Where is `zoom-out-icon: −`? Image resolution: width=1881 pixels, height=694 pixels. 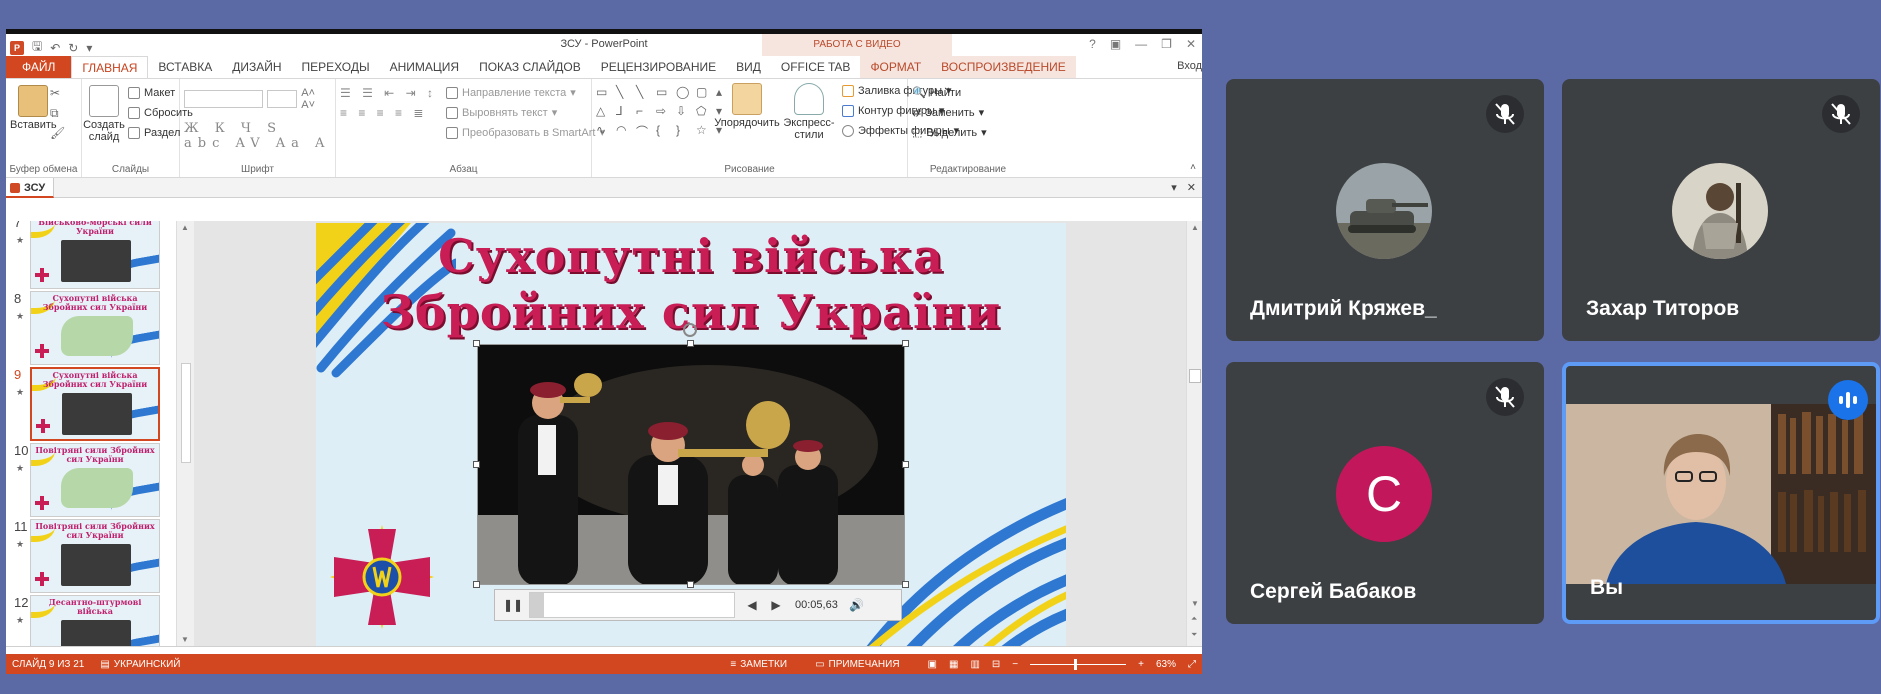
zoom-out-icon: − is located at coordinates (1015, 664).